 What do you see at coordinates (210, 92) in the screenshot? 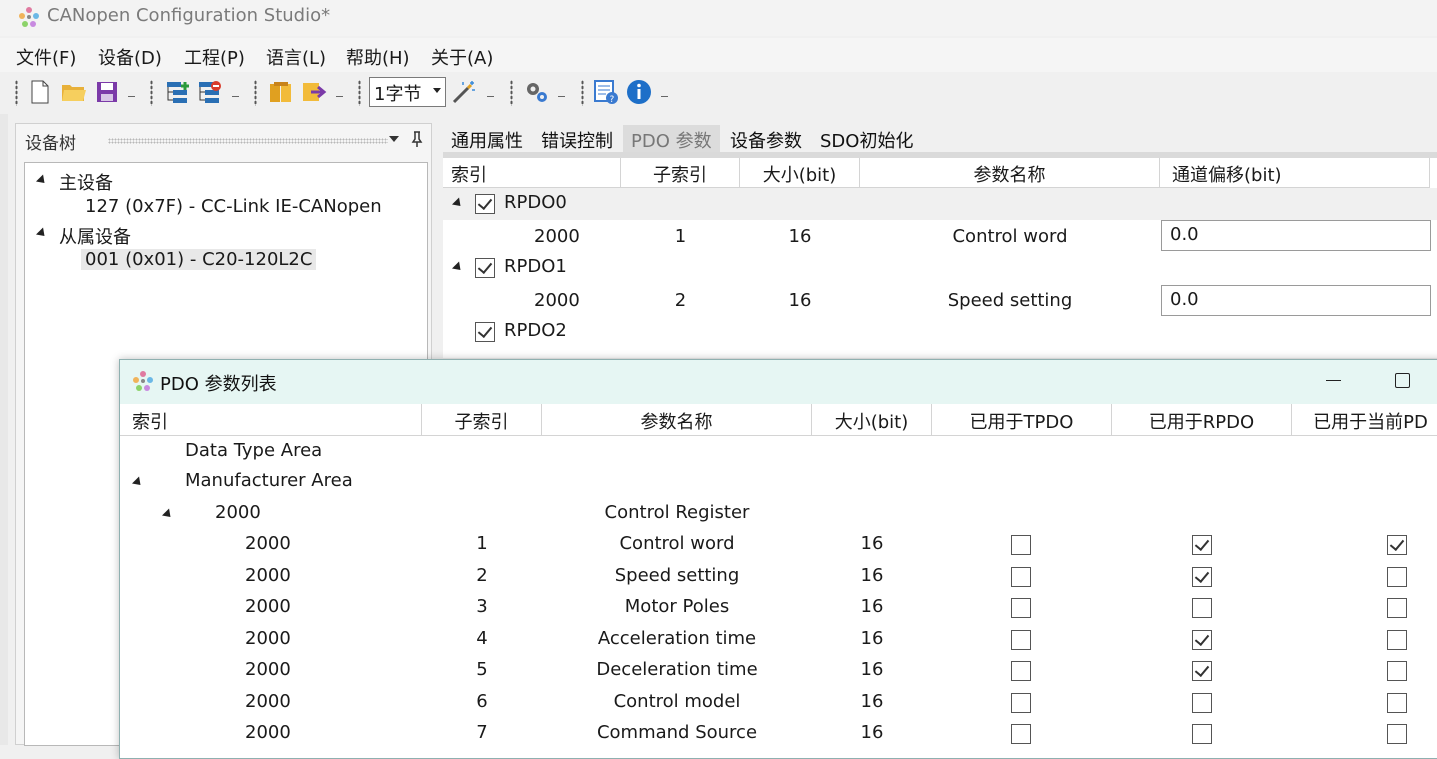
I see `remove-node-icon` at bounding box center [210, 92].